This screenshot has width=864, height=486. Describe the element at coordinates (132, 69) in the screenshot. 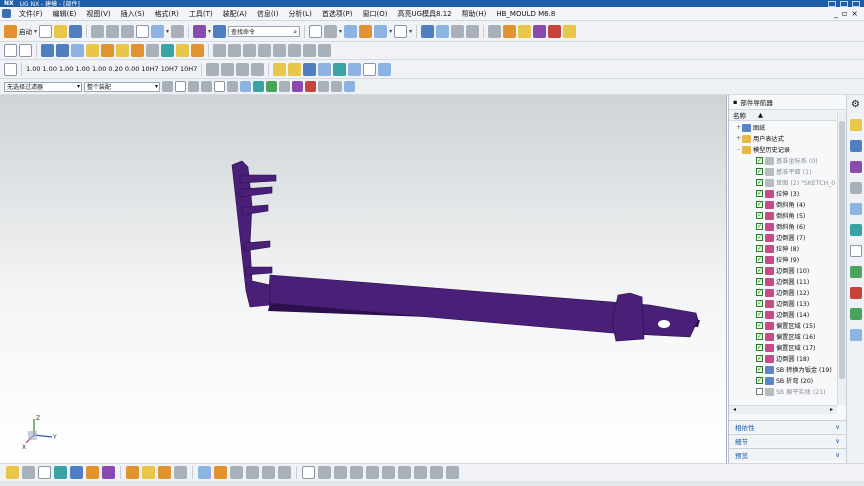

I see `tolerance-label: 0.00` at that location.